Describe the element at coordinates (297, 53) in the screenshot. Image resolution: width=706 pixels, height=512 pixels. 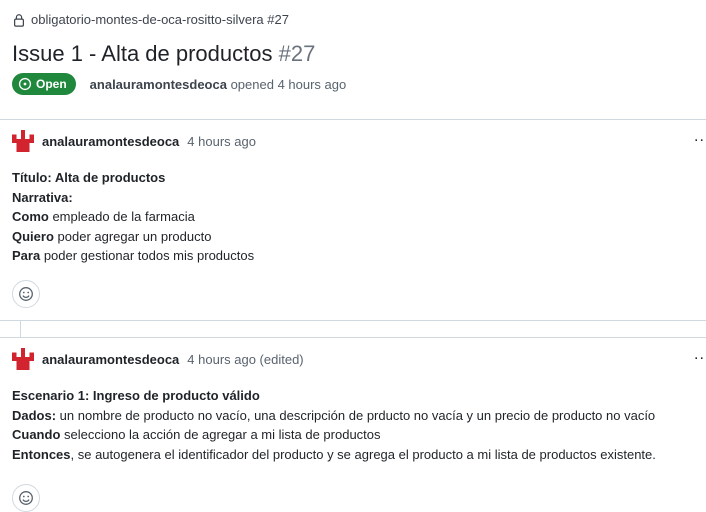
I see `issue-number: #27` at that location.